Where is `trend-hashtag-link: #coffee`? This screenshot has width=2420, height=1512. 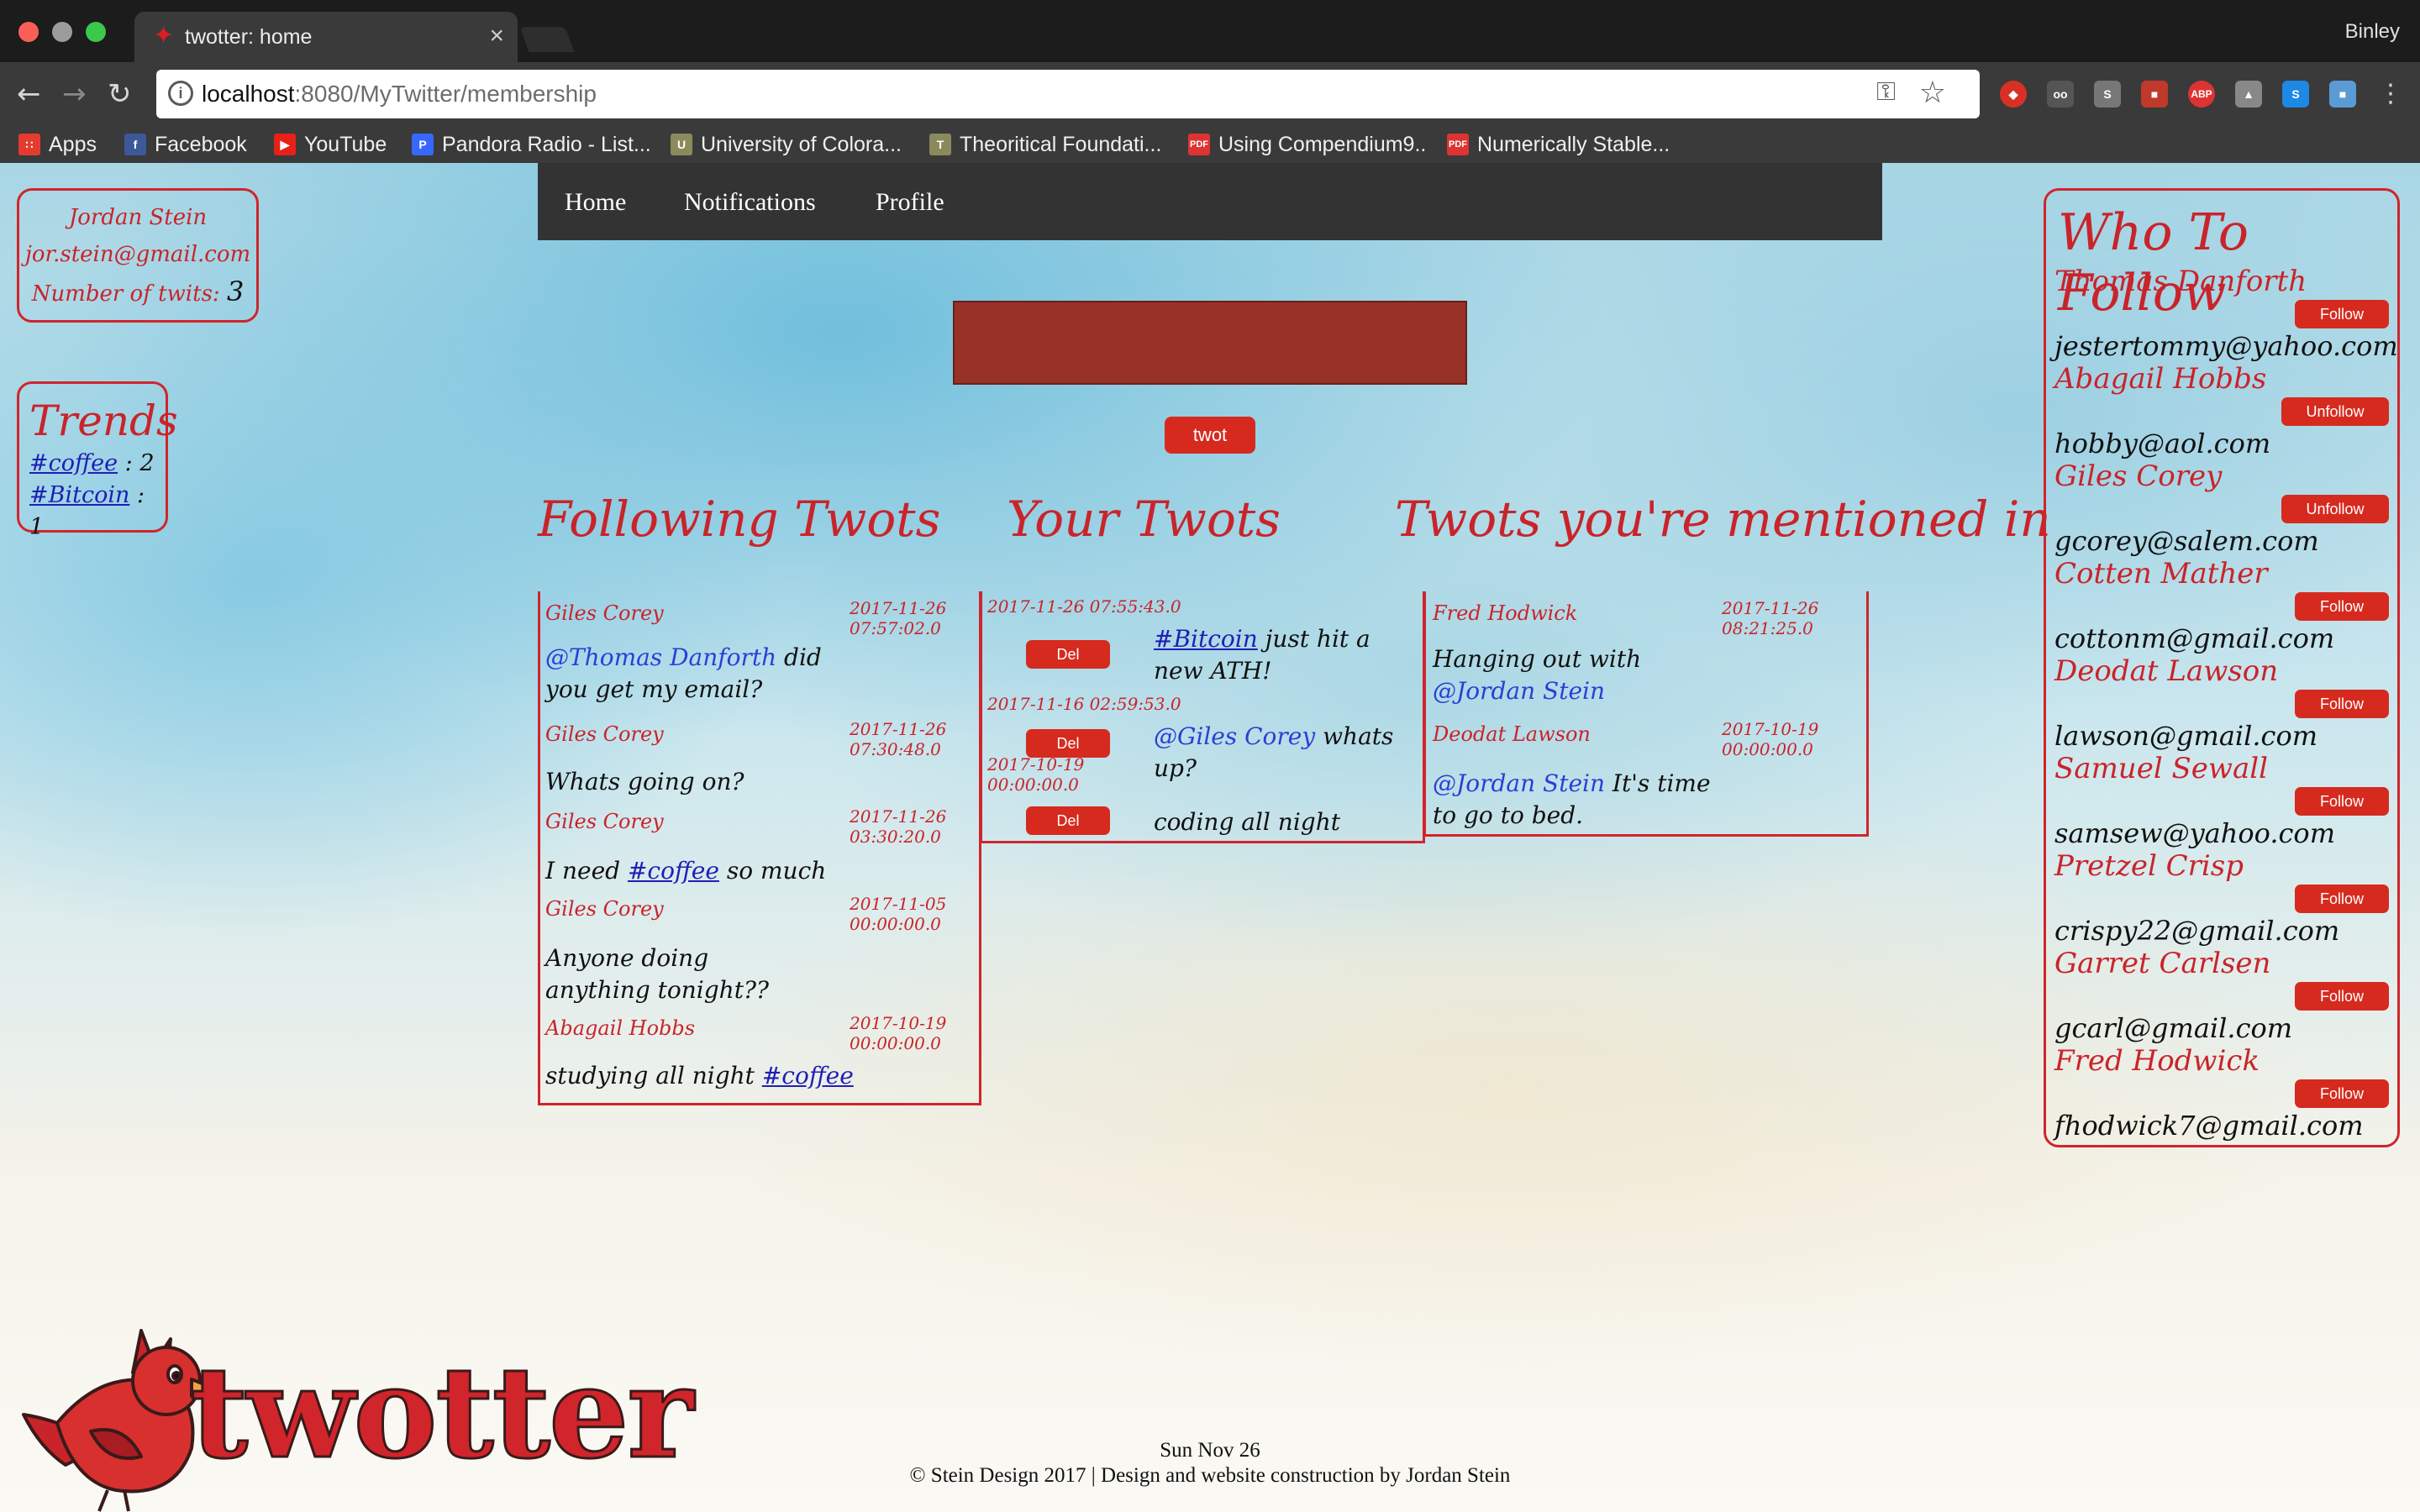 trend-hashtag-link: #coffee is located at coordinates (73, 463).